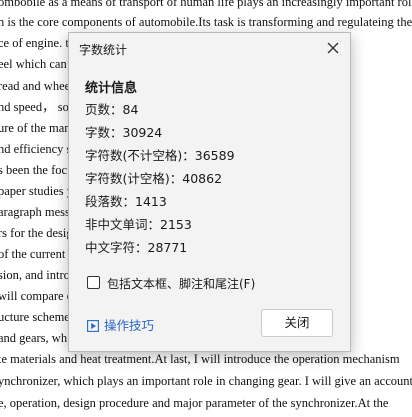  I want to click on paragraph-count: 段落数：1413, so click(126, 201).